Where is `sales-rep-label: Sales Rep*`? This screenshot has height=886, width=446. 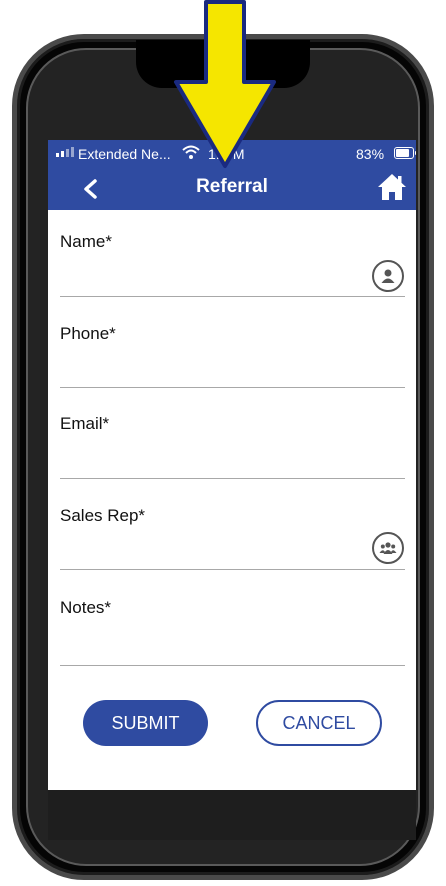 sales-rep-label: Sales Rep* is located at coordinates (103, 515).